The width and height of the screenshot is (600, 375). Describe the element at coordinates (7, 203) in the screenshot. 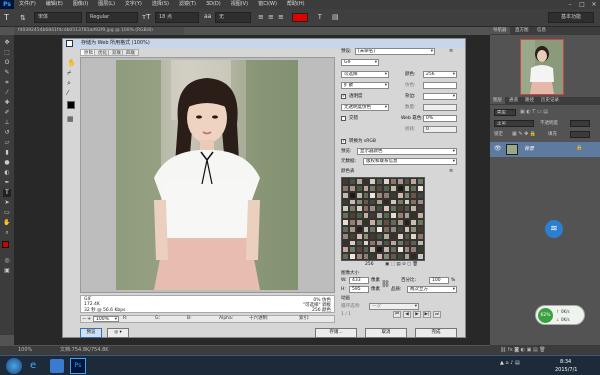

I see `path-select-tool-icon: ➤` at that location.